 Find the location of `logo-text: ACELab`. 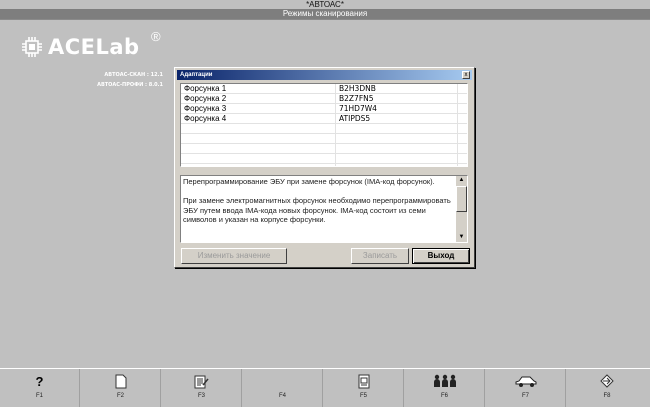

logo-text: ACELab is located at coordinates (94, 47).